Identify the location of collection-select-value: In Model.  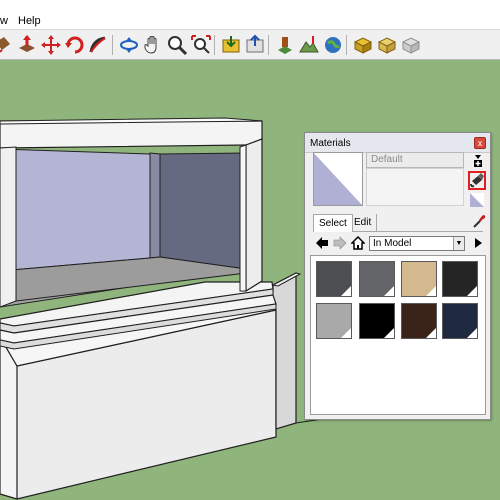
(392, 243).